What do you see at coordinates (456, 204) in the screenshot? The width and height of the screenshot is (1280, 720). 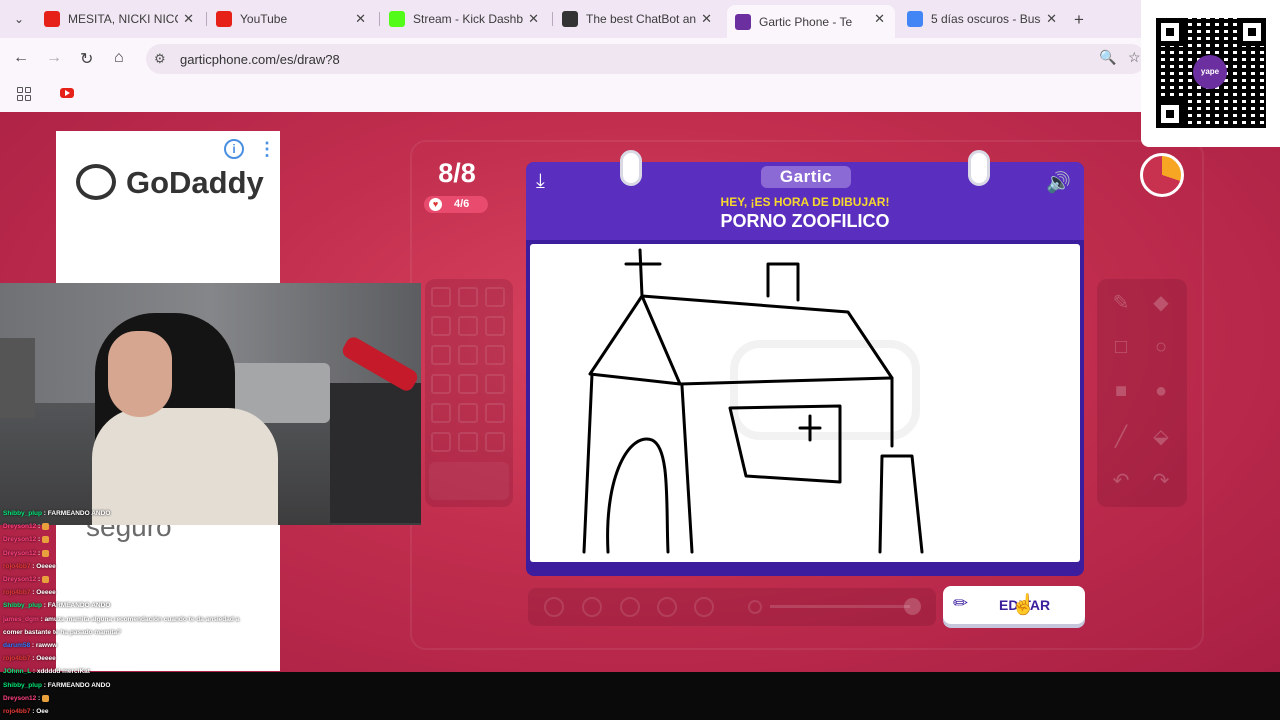 I see `players-badge: ♥ 4/6` at bounding box center [456, 204].